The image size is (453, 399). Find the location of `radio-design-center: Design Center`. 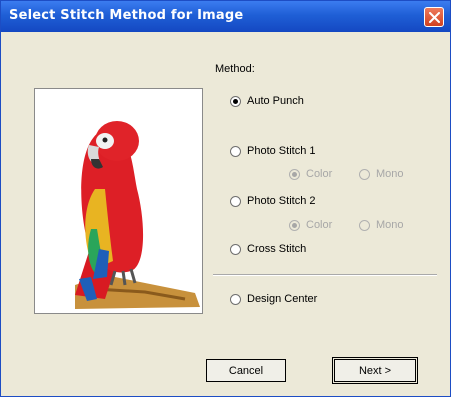

radio-design-center: Design Center is located at coordinates (273, 299).